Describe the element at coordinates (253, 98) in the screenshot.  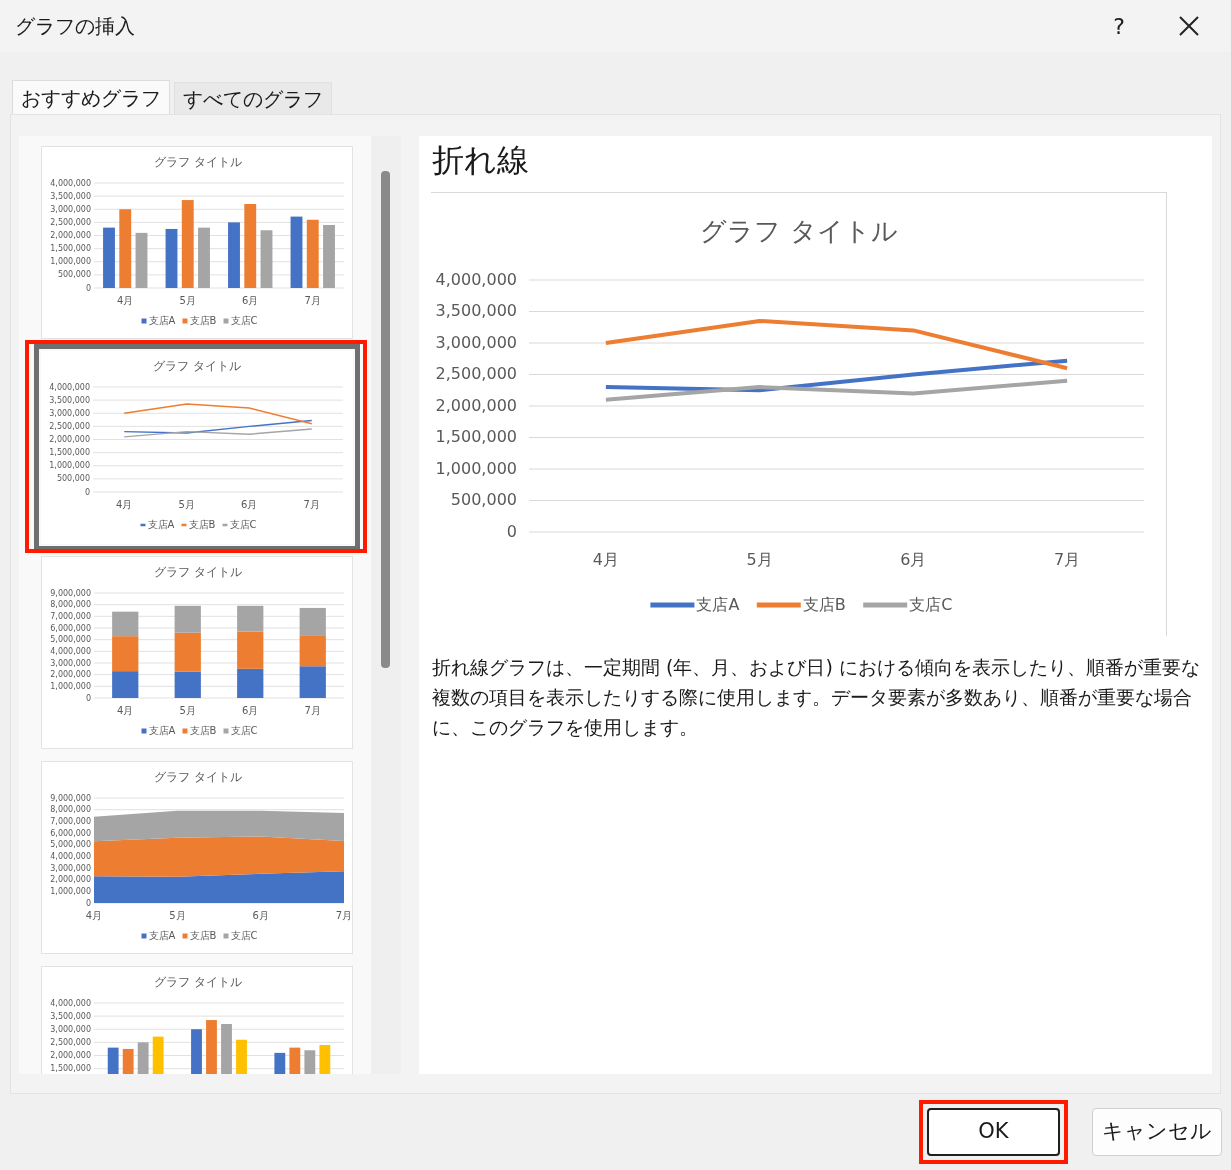
I see `tab: すべてのグラフ` at that location.